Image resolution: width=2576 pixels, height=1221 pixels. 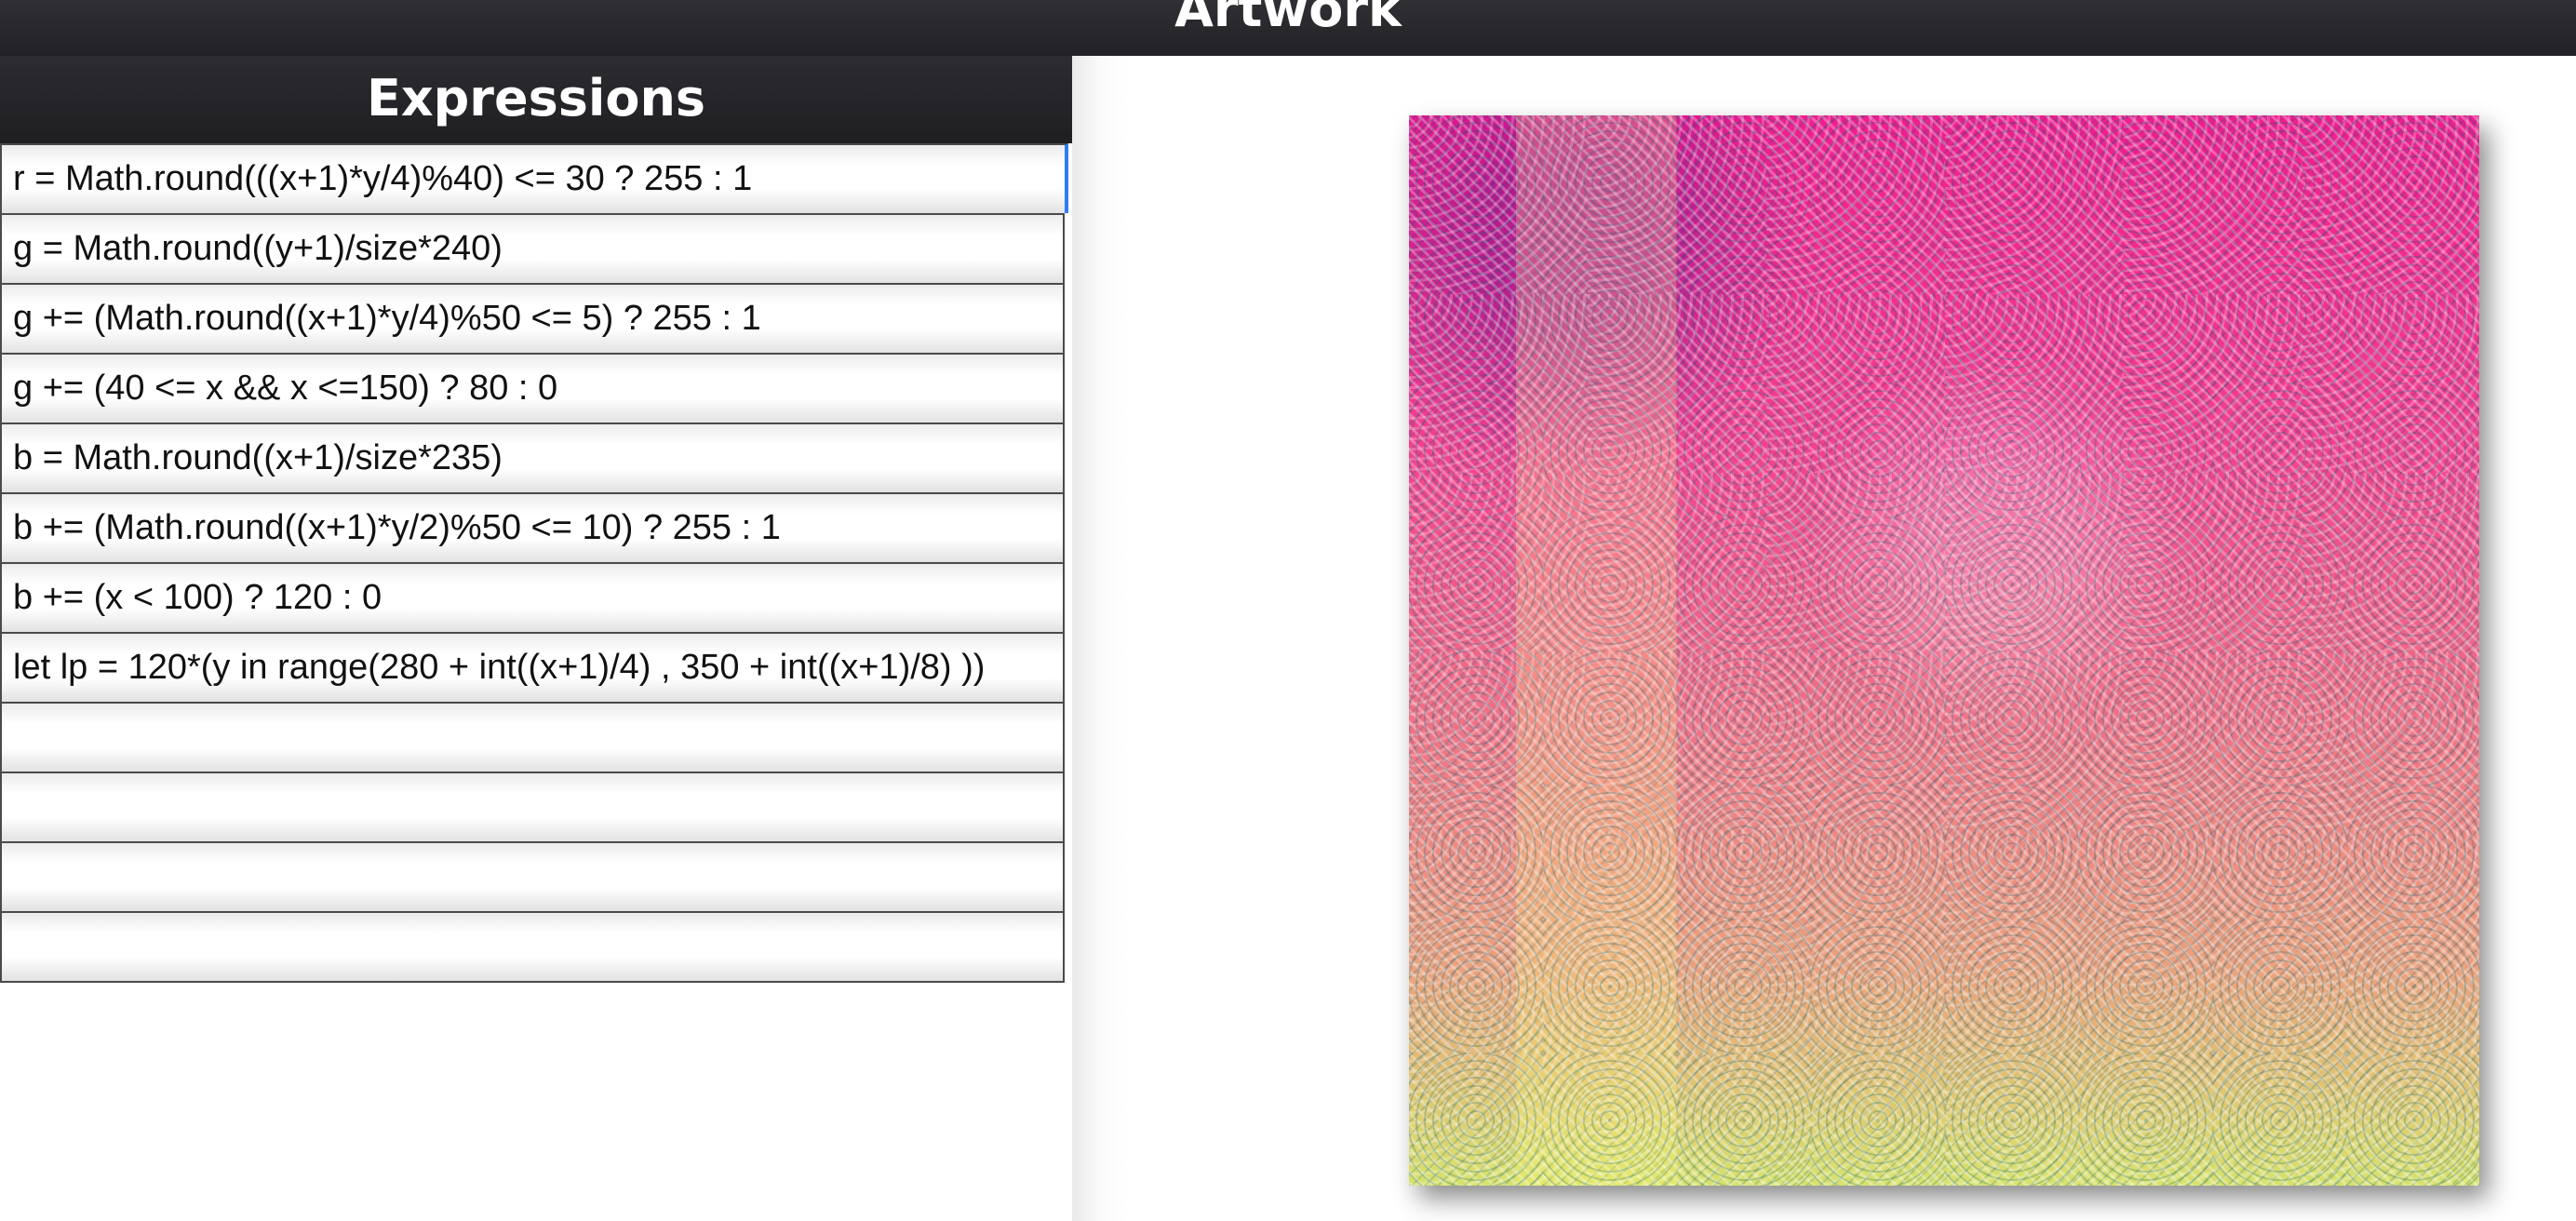 I want to click on app-title: Artwork, so click(x=1288, y=19).